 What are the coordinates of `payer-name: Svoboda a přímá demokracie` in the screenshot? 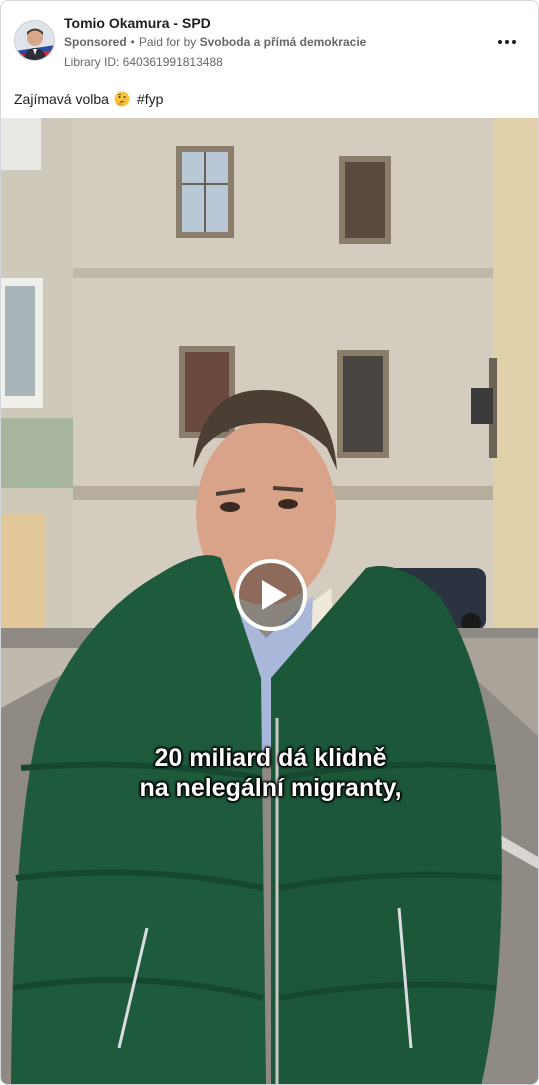 It's located at (283, 42).